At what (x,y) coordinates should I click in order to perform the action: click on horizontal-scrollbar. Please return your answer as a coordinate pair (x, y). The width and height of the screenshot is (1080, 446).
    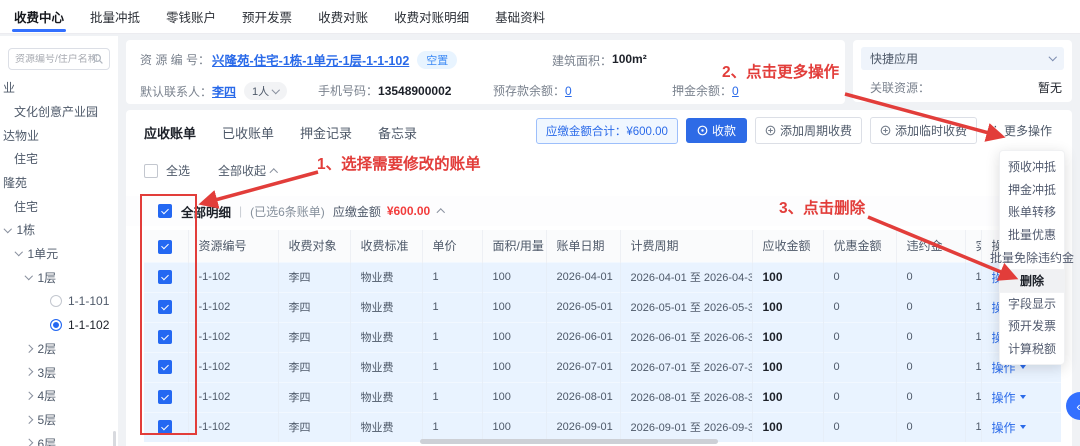
    Looking at the image, I should click on (569, 441).